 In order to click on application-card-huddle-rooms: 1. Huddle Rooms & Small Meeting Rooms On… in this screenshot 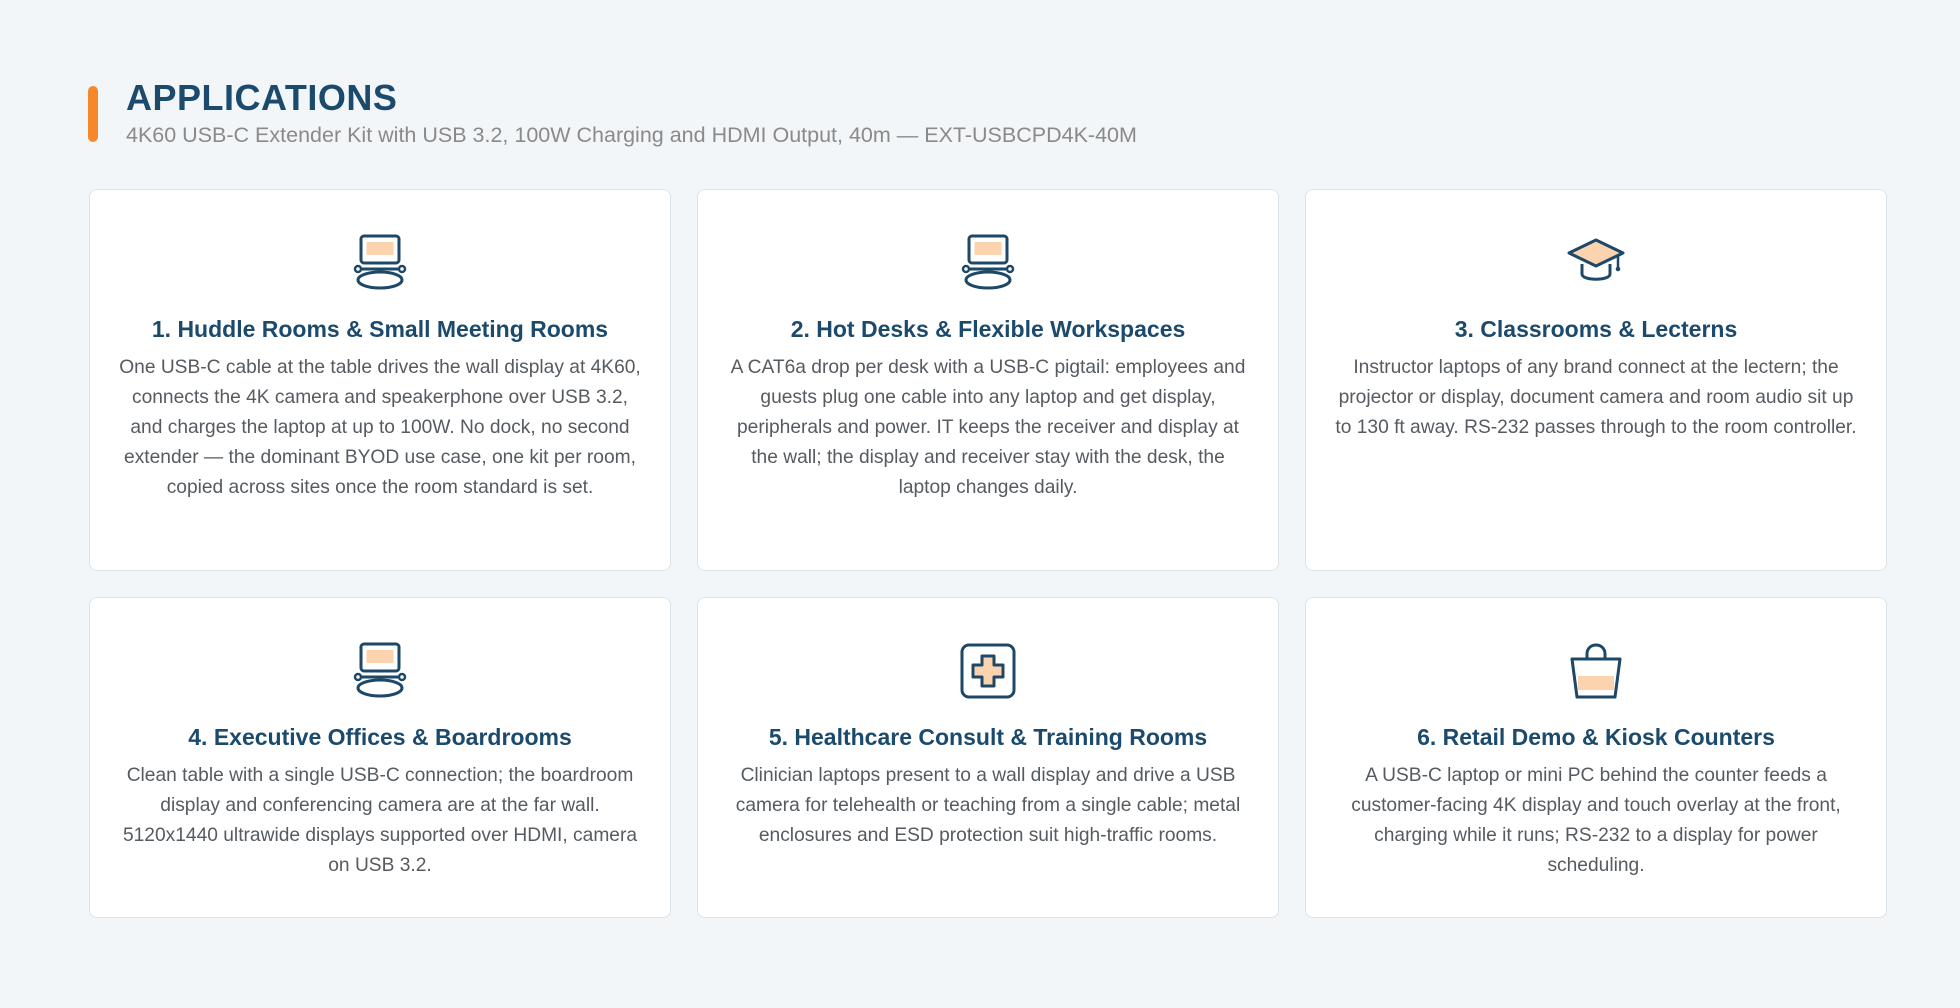, I will do `click(380, 380)`.